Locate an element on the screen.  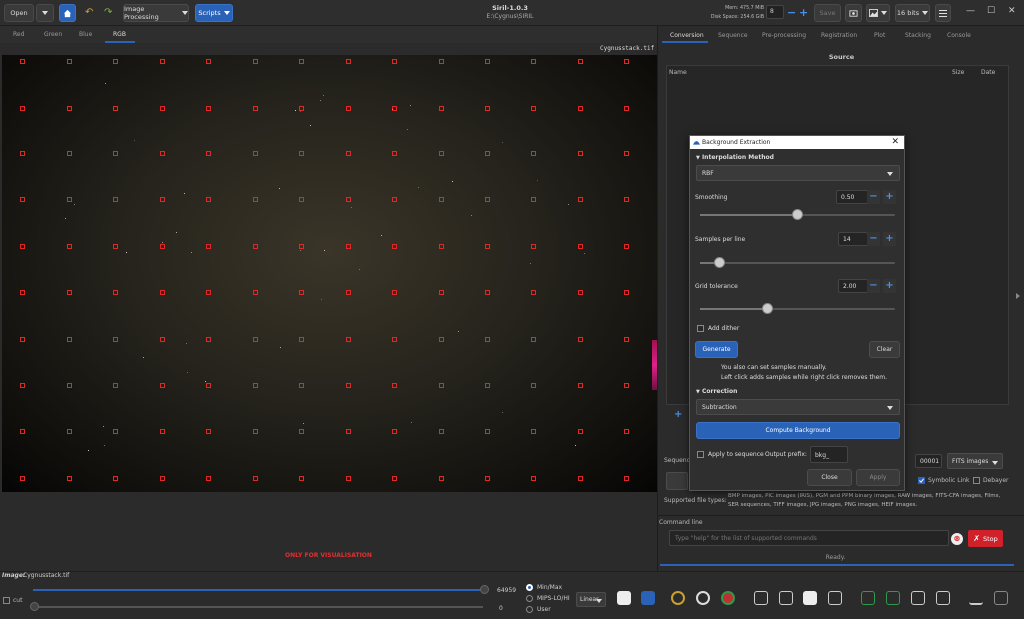
panel-toggle-icon is located at coordinates (1018, 296).